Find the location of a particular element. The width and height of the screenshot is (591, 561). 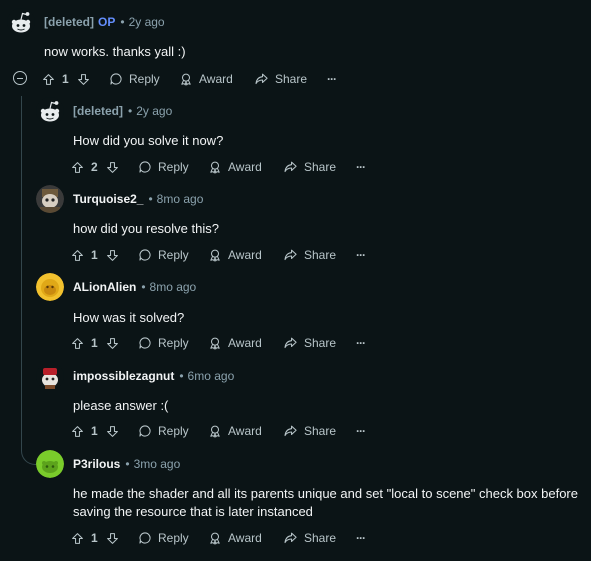

comment-timestamp: 3mo ago is located at coordinates (157, 464).